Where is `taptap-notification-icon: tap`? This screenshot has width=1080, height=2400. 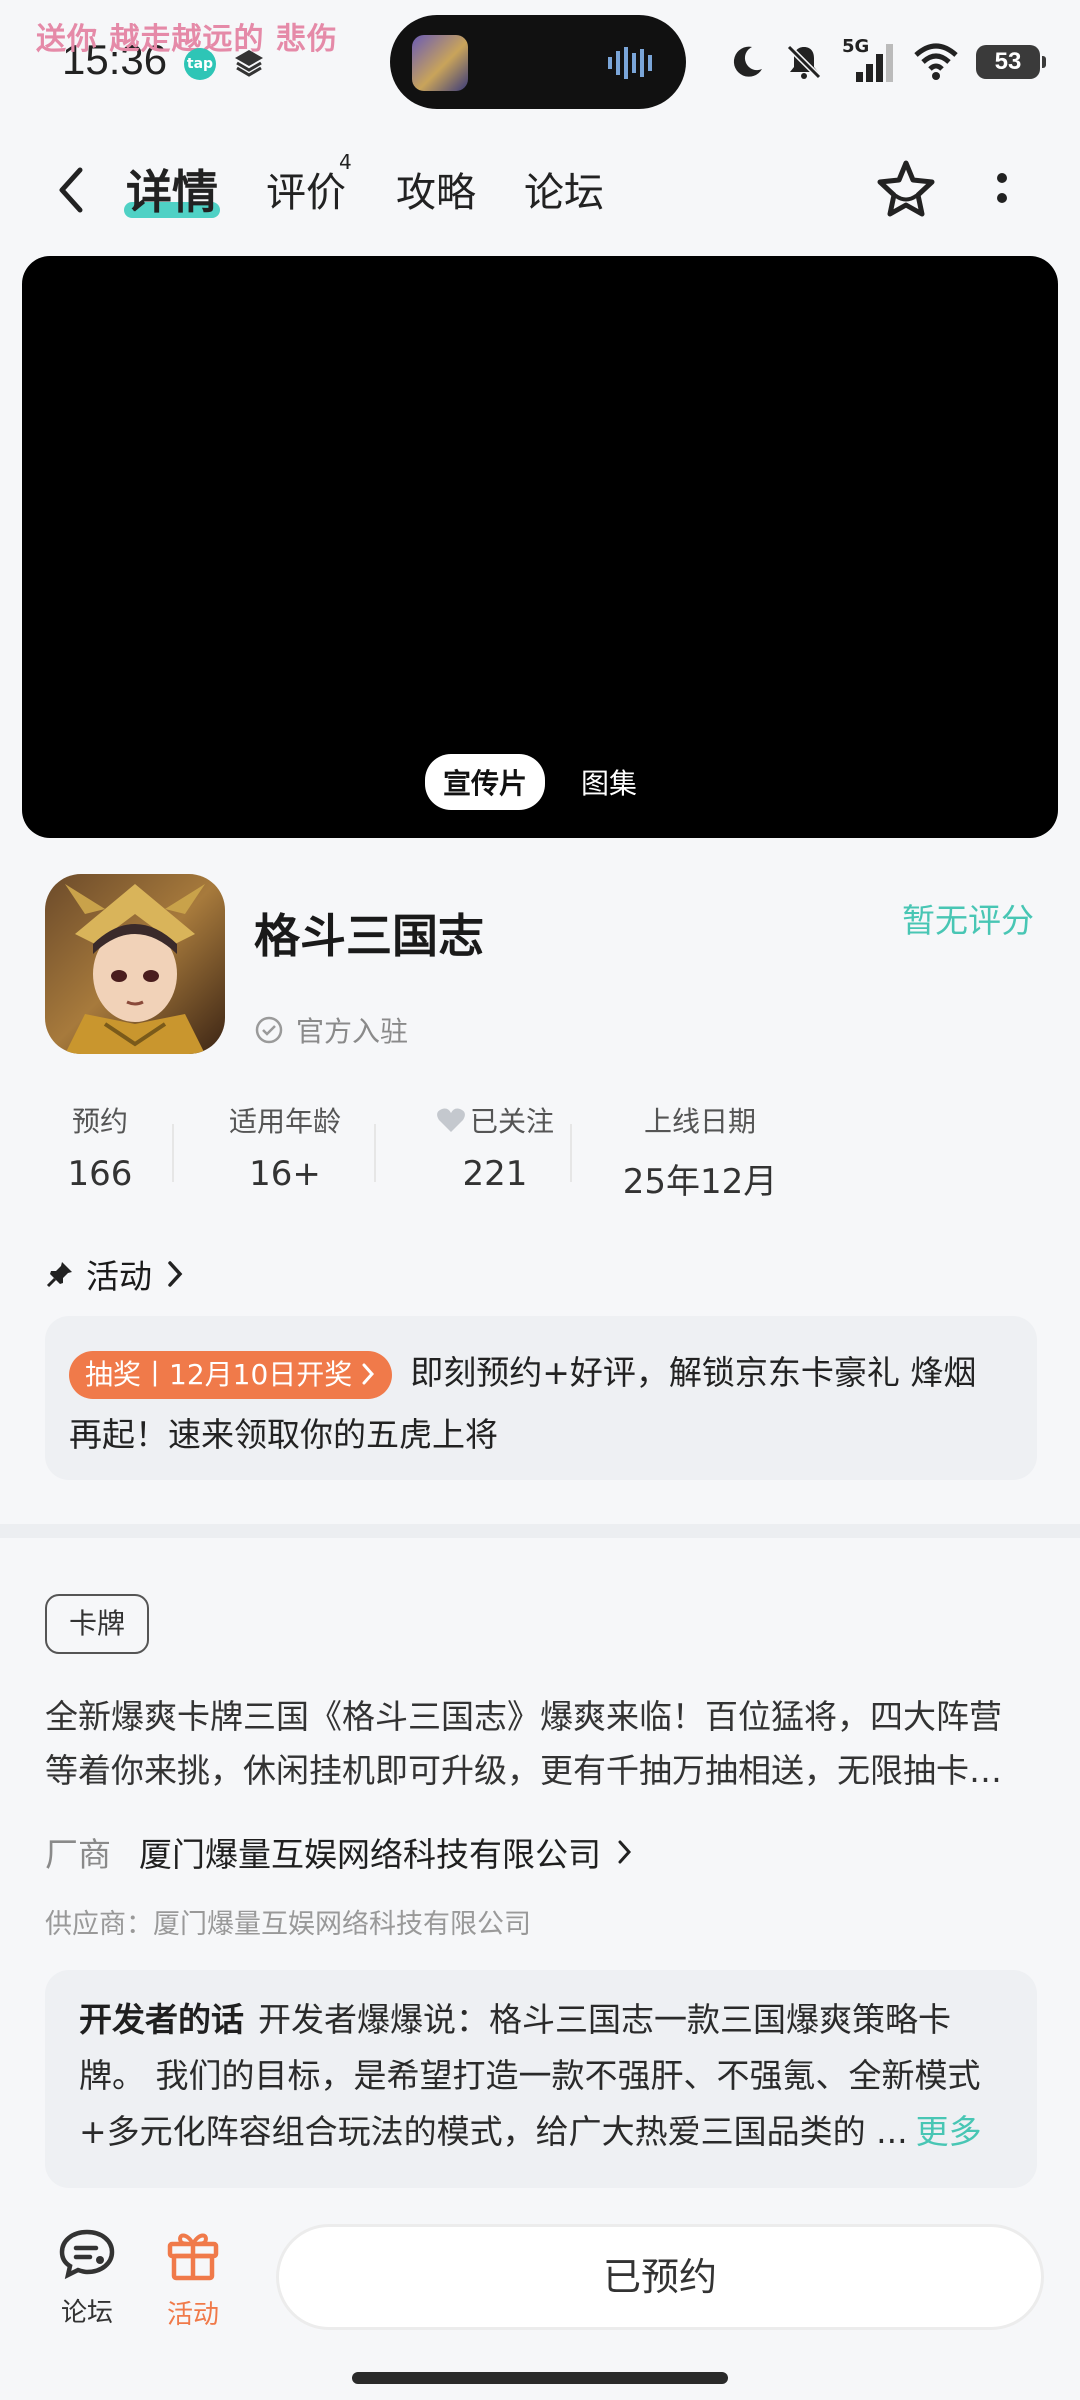 taptap-notification-icon: tap is located at coordinates (200, 64).